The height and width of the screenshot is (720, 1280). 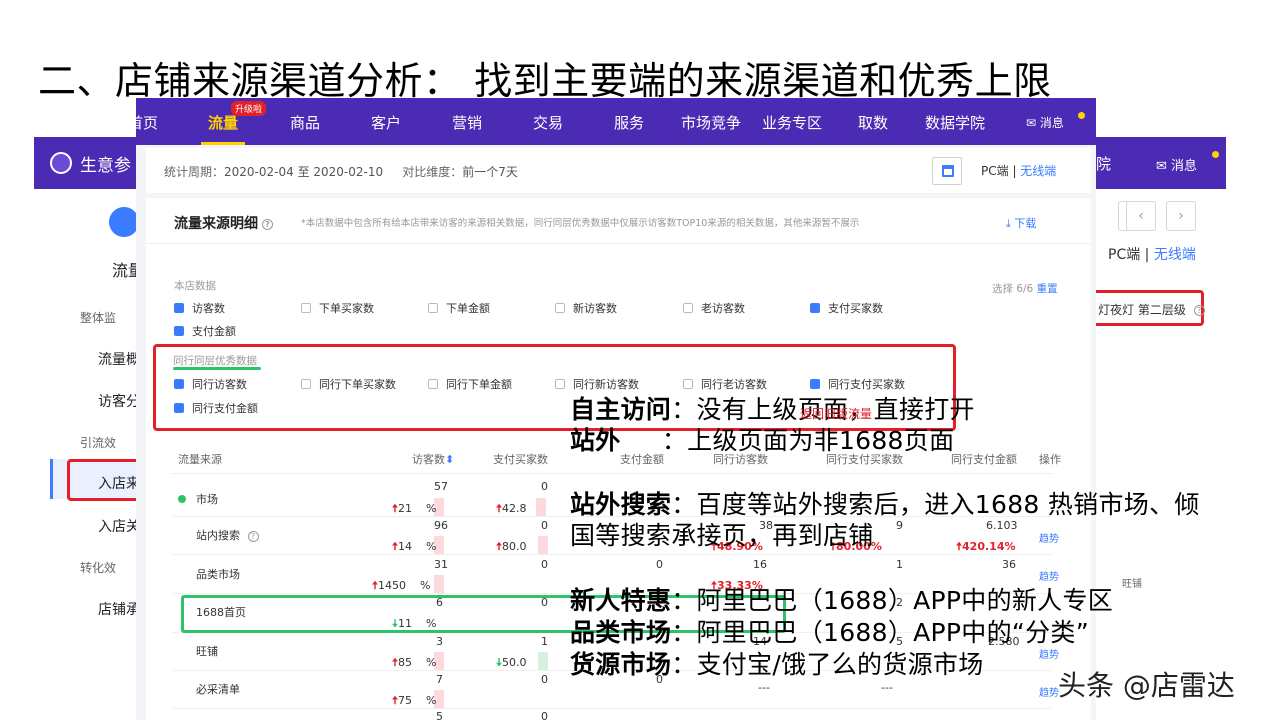 I want to click on table-row-source: 站内搜索 ?, so click(x=227, y=535).